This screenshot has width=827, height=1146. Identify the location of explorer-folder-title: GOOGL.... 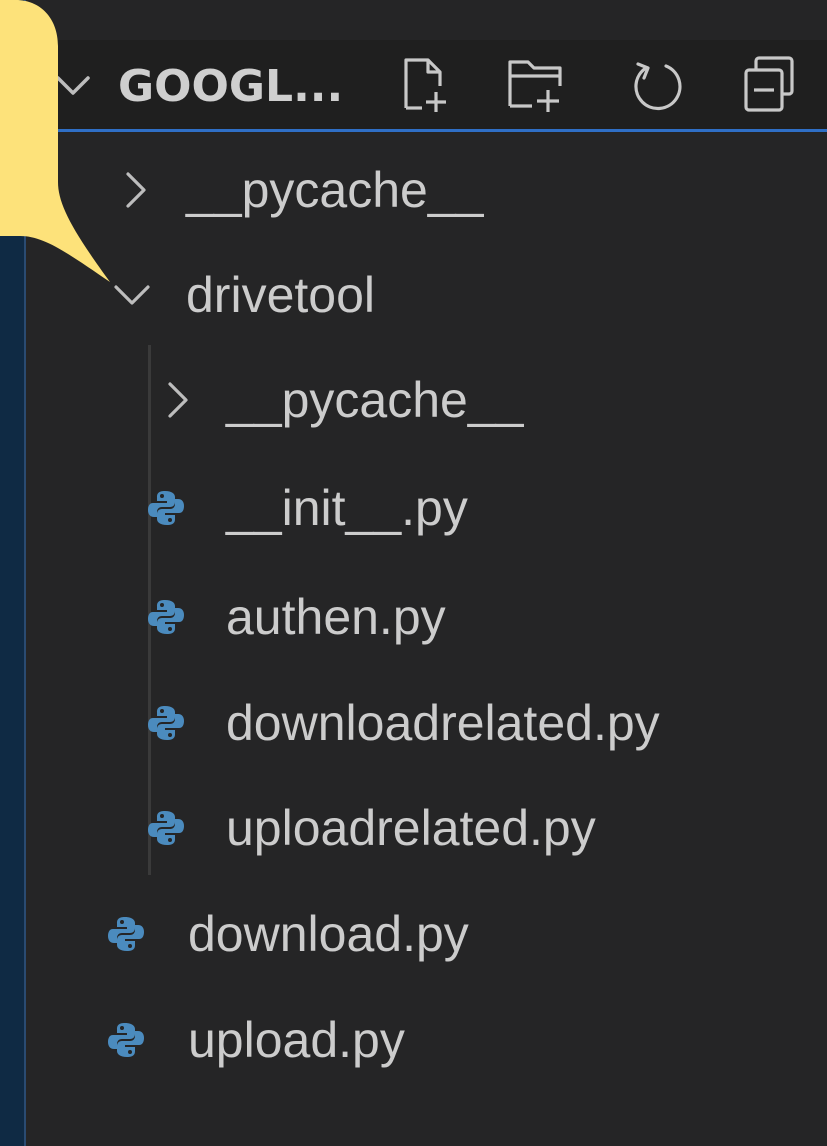
(230, 87).